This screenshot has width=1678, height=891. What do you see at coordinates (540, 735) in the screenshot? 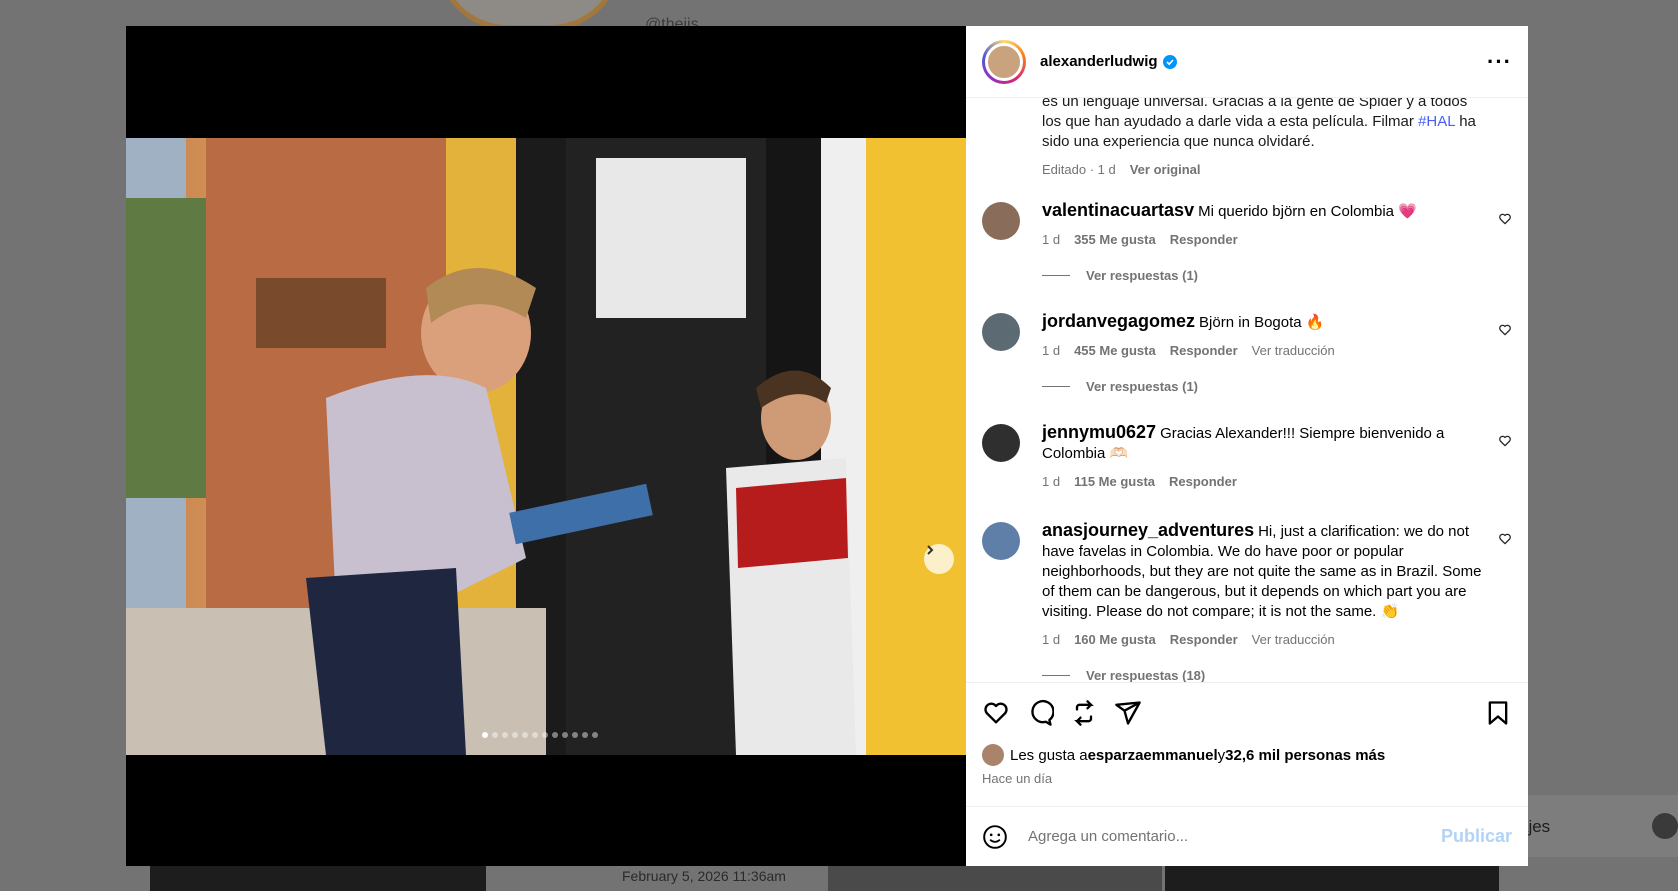
I see `carousel-dots` at bounding box center [540, 735].